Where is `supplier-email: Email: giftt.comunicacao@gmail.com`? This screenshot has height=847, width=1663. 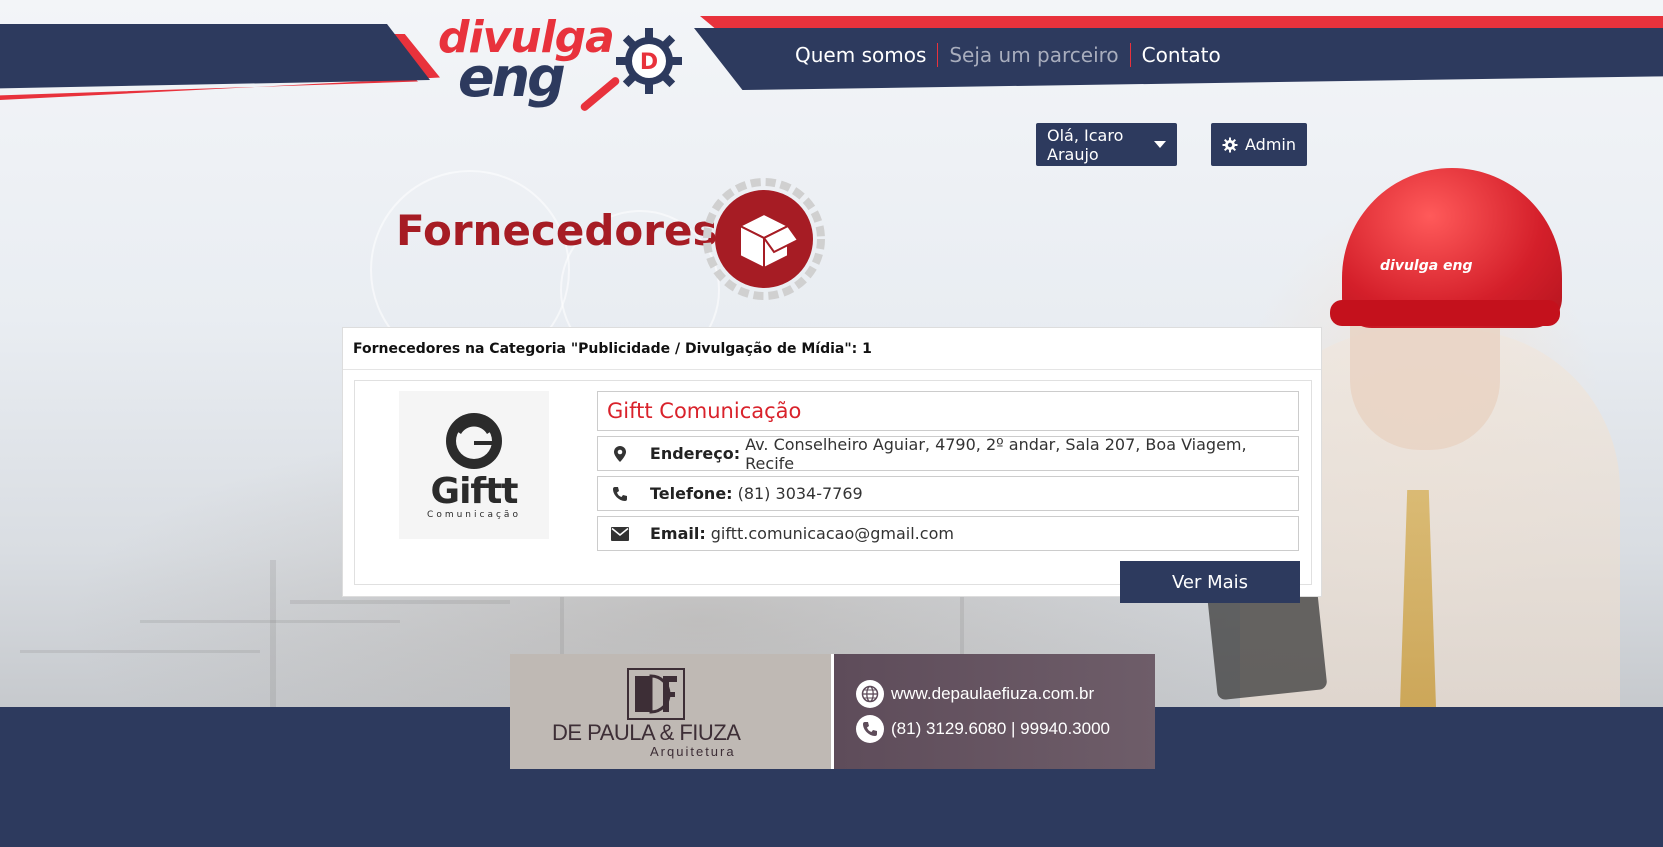 supplier-email: Email: giftt.comunicacao@gmail.com is located at coordinates (948, 533).